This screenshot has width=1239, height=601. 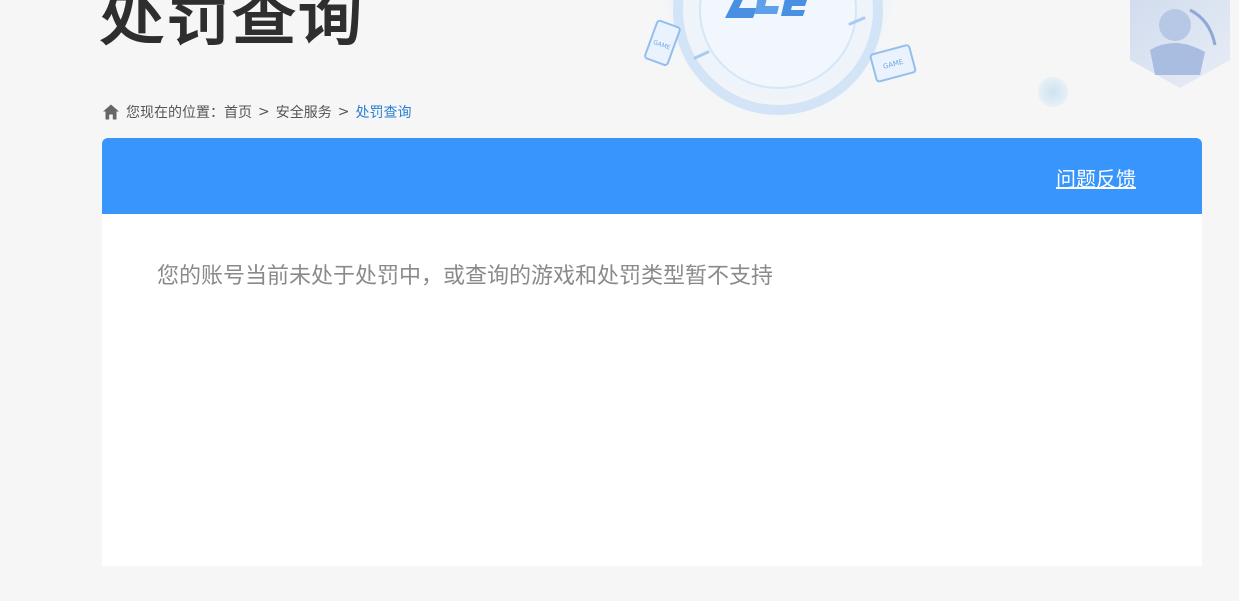 I want to click on character-figure-illustration, so click(x=1180, y=44).